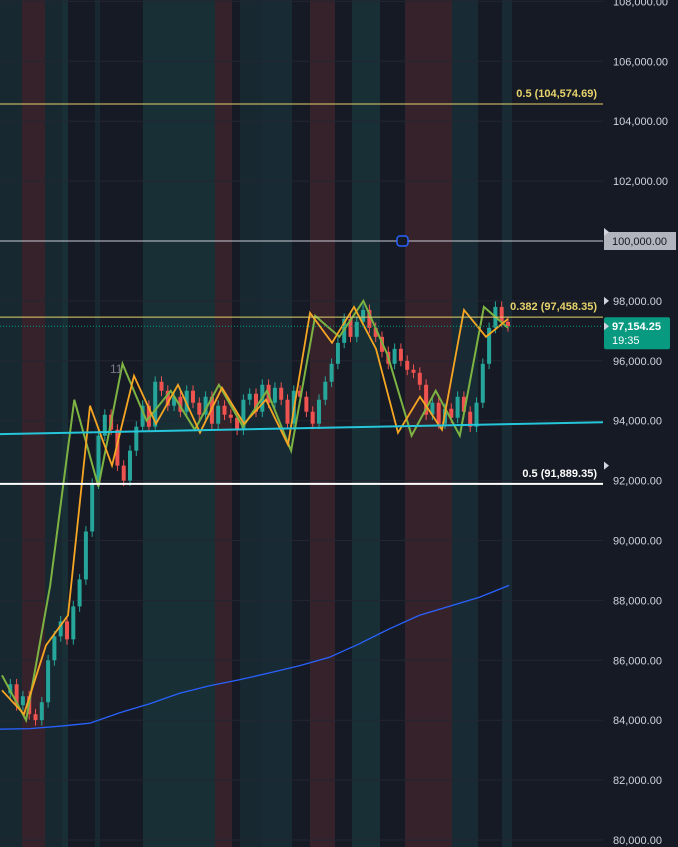 The height and width of the screenshot is (847, 678). I want to click on price-tick-label: 102,000.00, so click(640, 182).